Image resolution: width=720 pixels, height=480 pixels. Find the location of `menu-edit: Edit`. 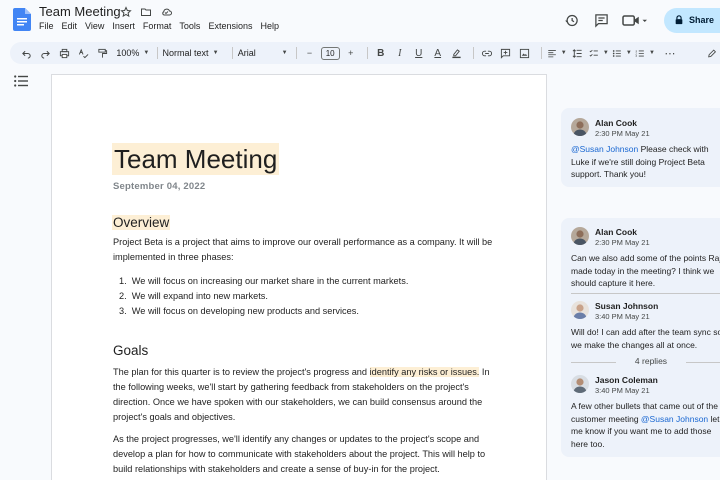

menu-edit: Edit is located at coordinates (72, 26).